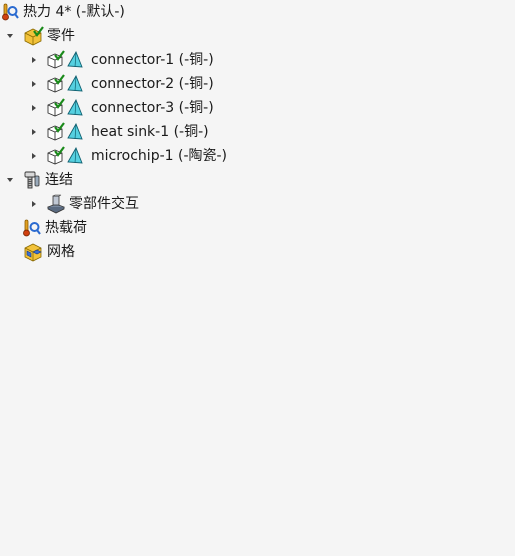 The height and width of the screenshot is (556, 515). What do you see at coordinates (59, 180) in the screenshot?
I see `connections-folder-label: 连结` at bounding box center [59, 180].